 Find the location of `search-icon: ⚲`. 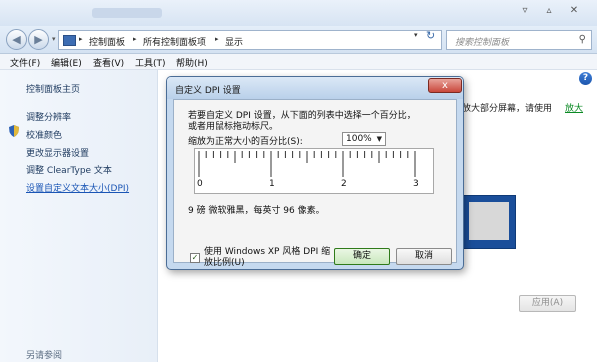

search-icon: ⚲ is located at coordinates (582, 39).